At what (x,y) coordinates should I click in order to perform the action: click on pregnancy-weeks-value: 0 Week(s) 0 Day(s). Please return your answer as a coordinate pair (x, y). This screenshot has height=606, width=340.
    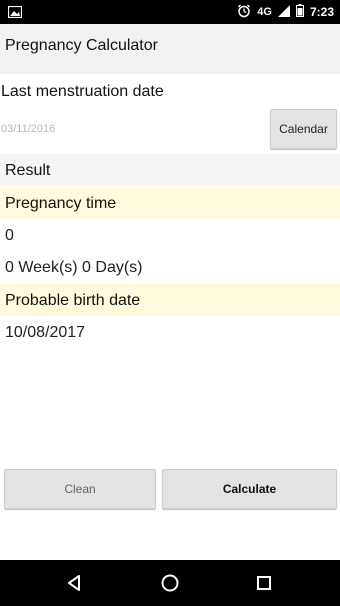
    Looking at the image, I should click on (74, 267).